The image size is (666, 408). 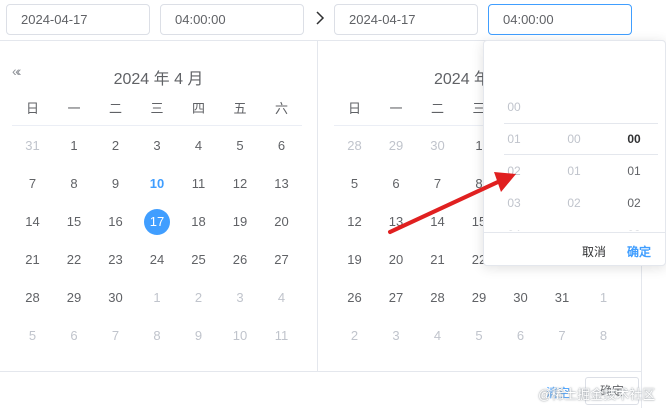 I want to click on hour-column: 0001020304, so click(x=514, y=136).